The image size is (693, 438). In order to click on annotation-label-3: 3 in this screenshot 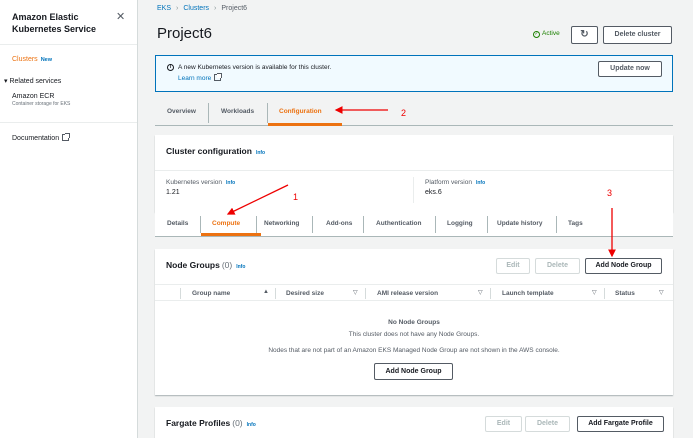, I will do `click(610, 193)`.